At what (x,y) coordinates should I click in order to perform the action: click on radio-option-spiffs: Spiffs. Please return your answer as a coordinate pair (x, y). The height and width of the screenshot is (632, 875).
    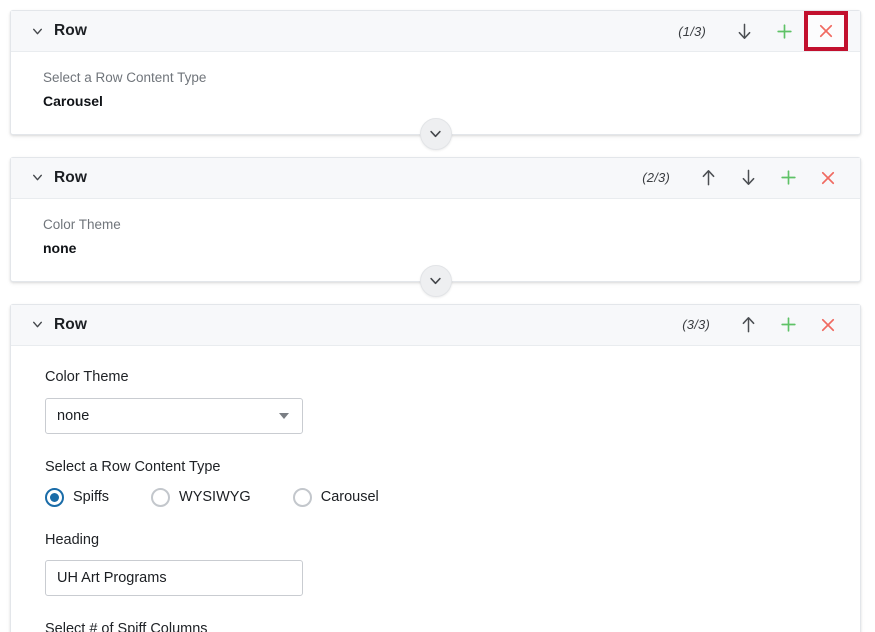
    Looking at the image, I should click on (77, 497).